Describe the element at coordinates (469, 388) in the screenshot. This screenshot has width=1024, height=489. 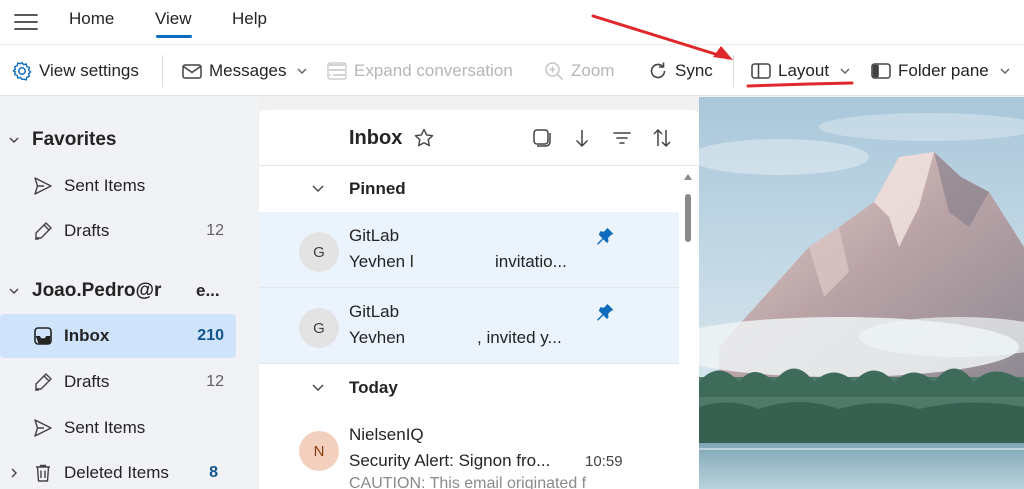
I see `group-header-today: Today` at that location.